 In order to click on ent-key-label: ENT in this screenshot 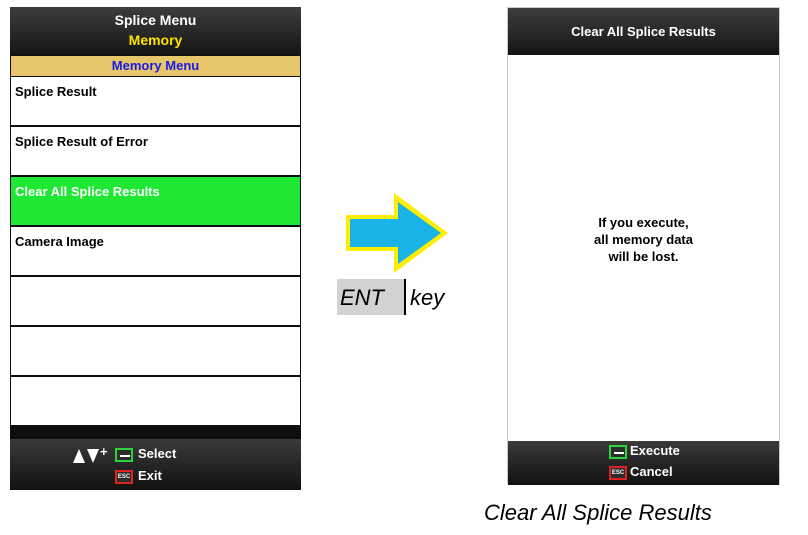, I will do `click(371, 297)`.